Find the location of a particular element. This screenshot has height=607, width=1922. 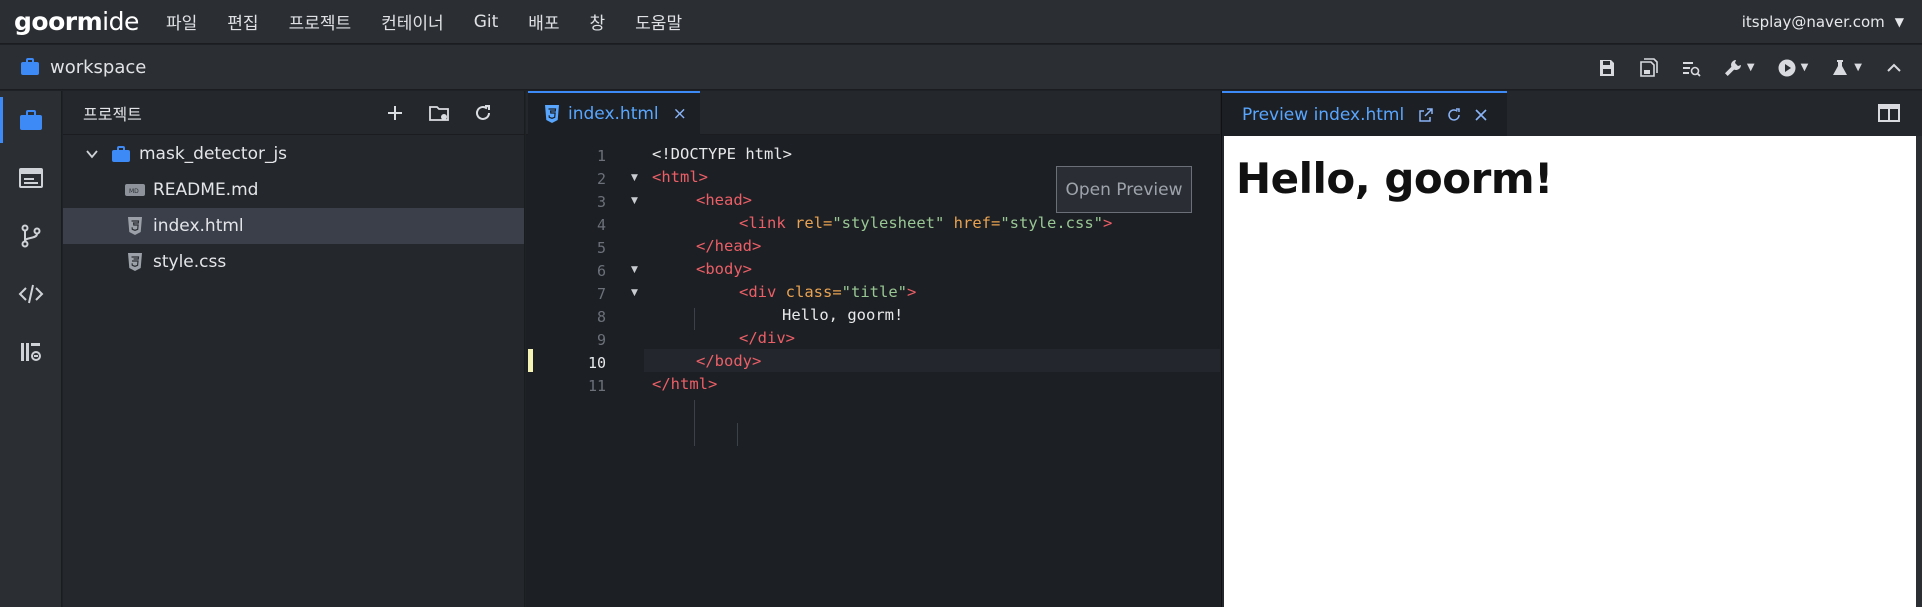

menu-git: Git is located at coordinates (486, 22).